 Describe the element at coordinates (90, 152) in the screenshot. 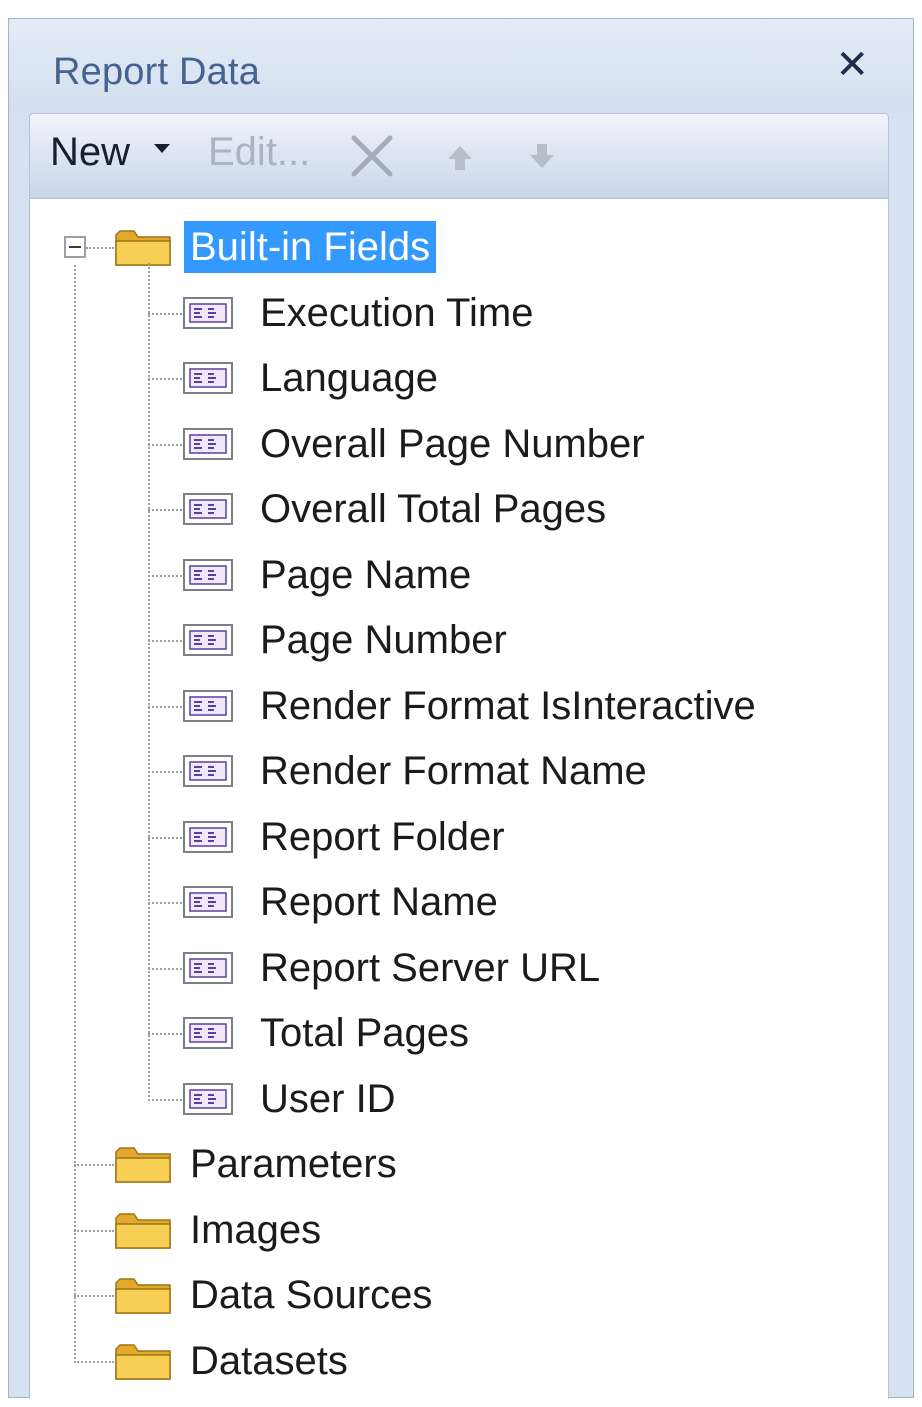

I see `new-button: New` at that location.